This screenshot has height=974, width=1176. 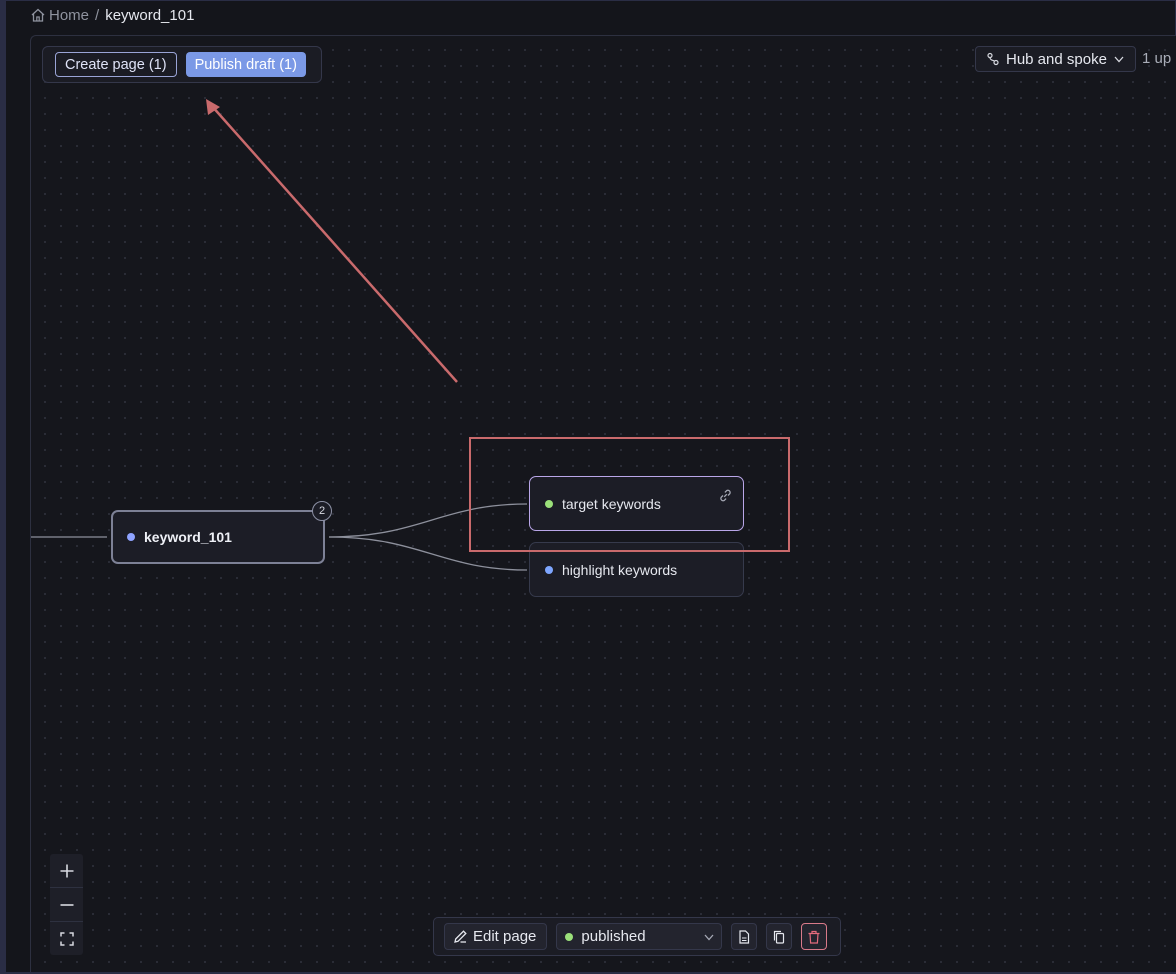 I want to click on zoom-in-button, so click(x=66, y=871).